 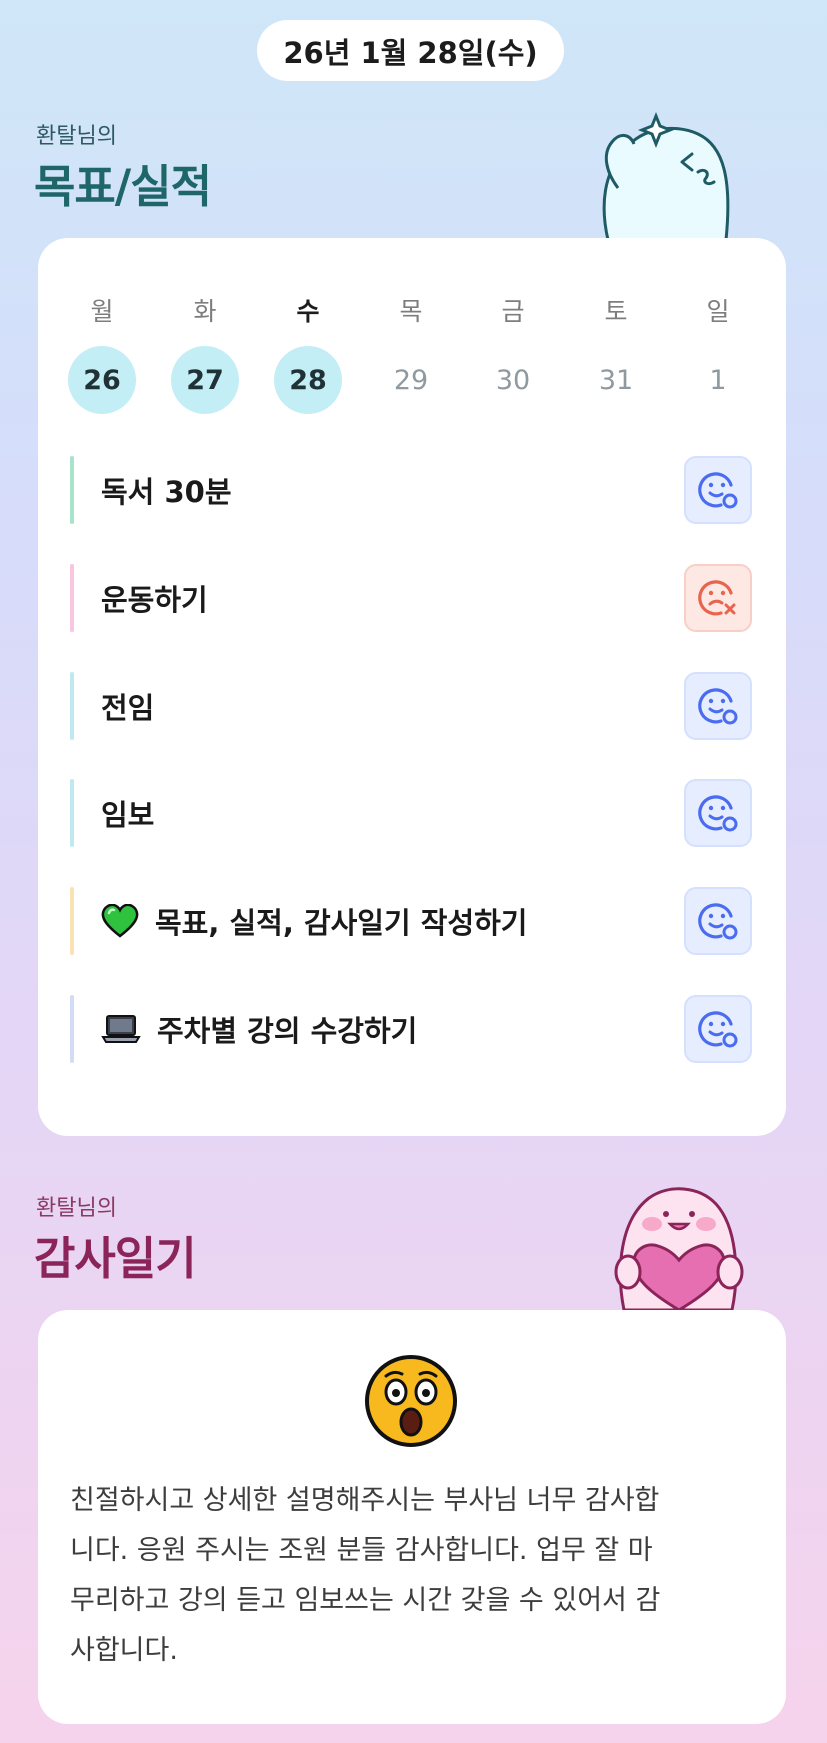 I want to click on date-pill: 26년 1월 28일(수), so click(x=410, y=50).